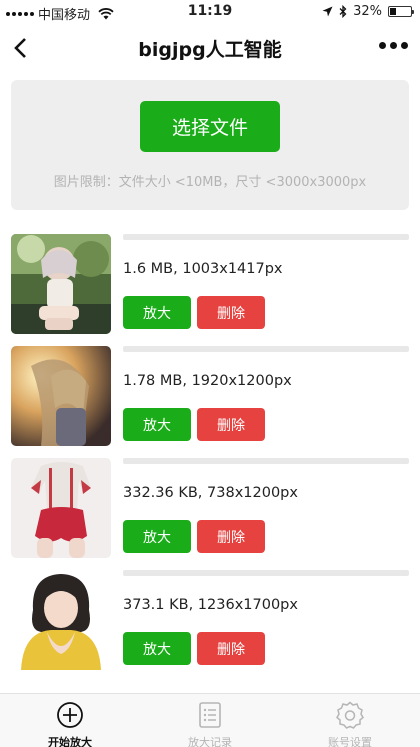 Image resolution: width=420 pixels, height=747 pixels. What do you see at coordinates (210, 620) in the screenshot?
I see `file-item: 373.1 KB, 1236x1700px 放大 删除` at bounding box center [210, 620].